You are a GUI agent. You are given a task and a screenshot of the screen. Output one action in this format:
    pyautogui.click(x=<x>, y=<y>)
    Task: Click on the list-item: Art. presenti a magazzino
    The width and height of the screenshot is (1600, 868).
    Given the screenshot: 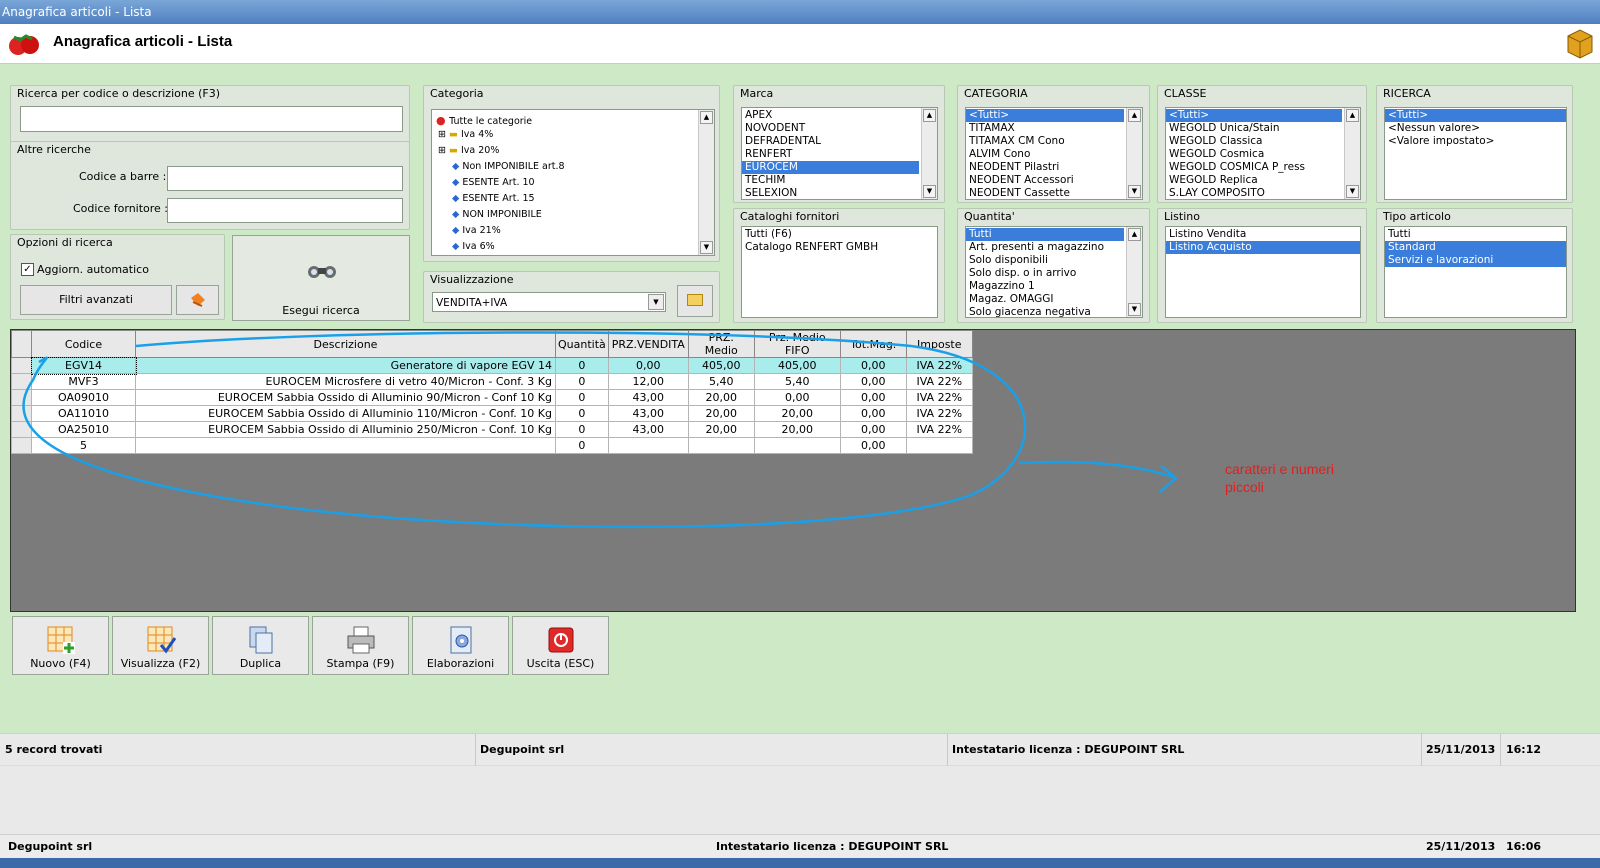 What is the action you would take?
    pyautogui.click(x=1045, y=247)
    